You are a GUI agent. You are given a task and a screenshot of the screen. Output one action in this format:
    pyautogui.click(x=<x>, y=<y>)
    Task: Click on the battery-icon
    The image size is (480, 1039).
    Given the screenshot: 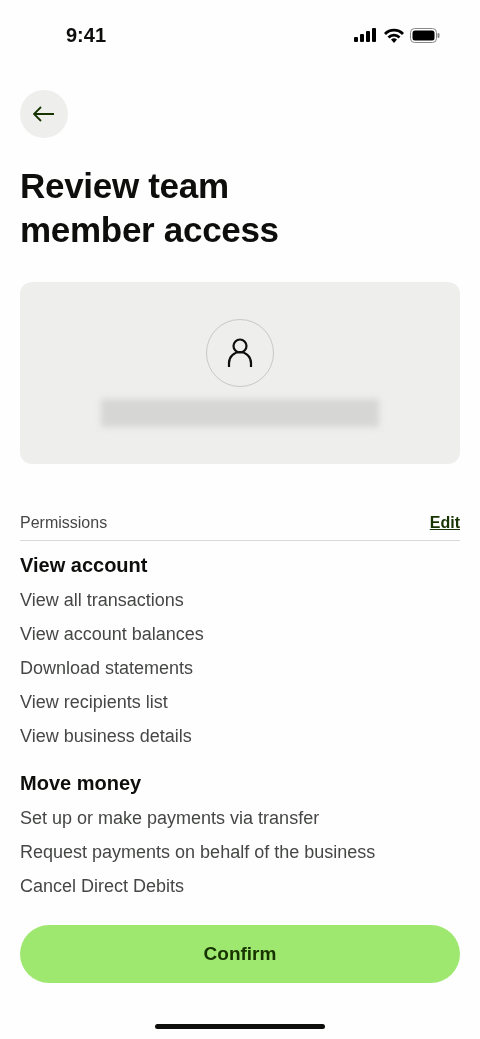 What is the action you would take?
    pyautogui.click(x=425, y=35)
    